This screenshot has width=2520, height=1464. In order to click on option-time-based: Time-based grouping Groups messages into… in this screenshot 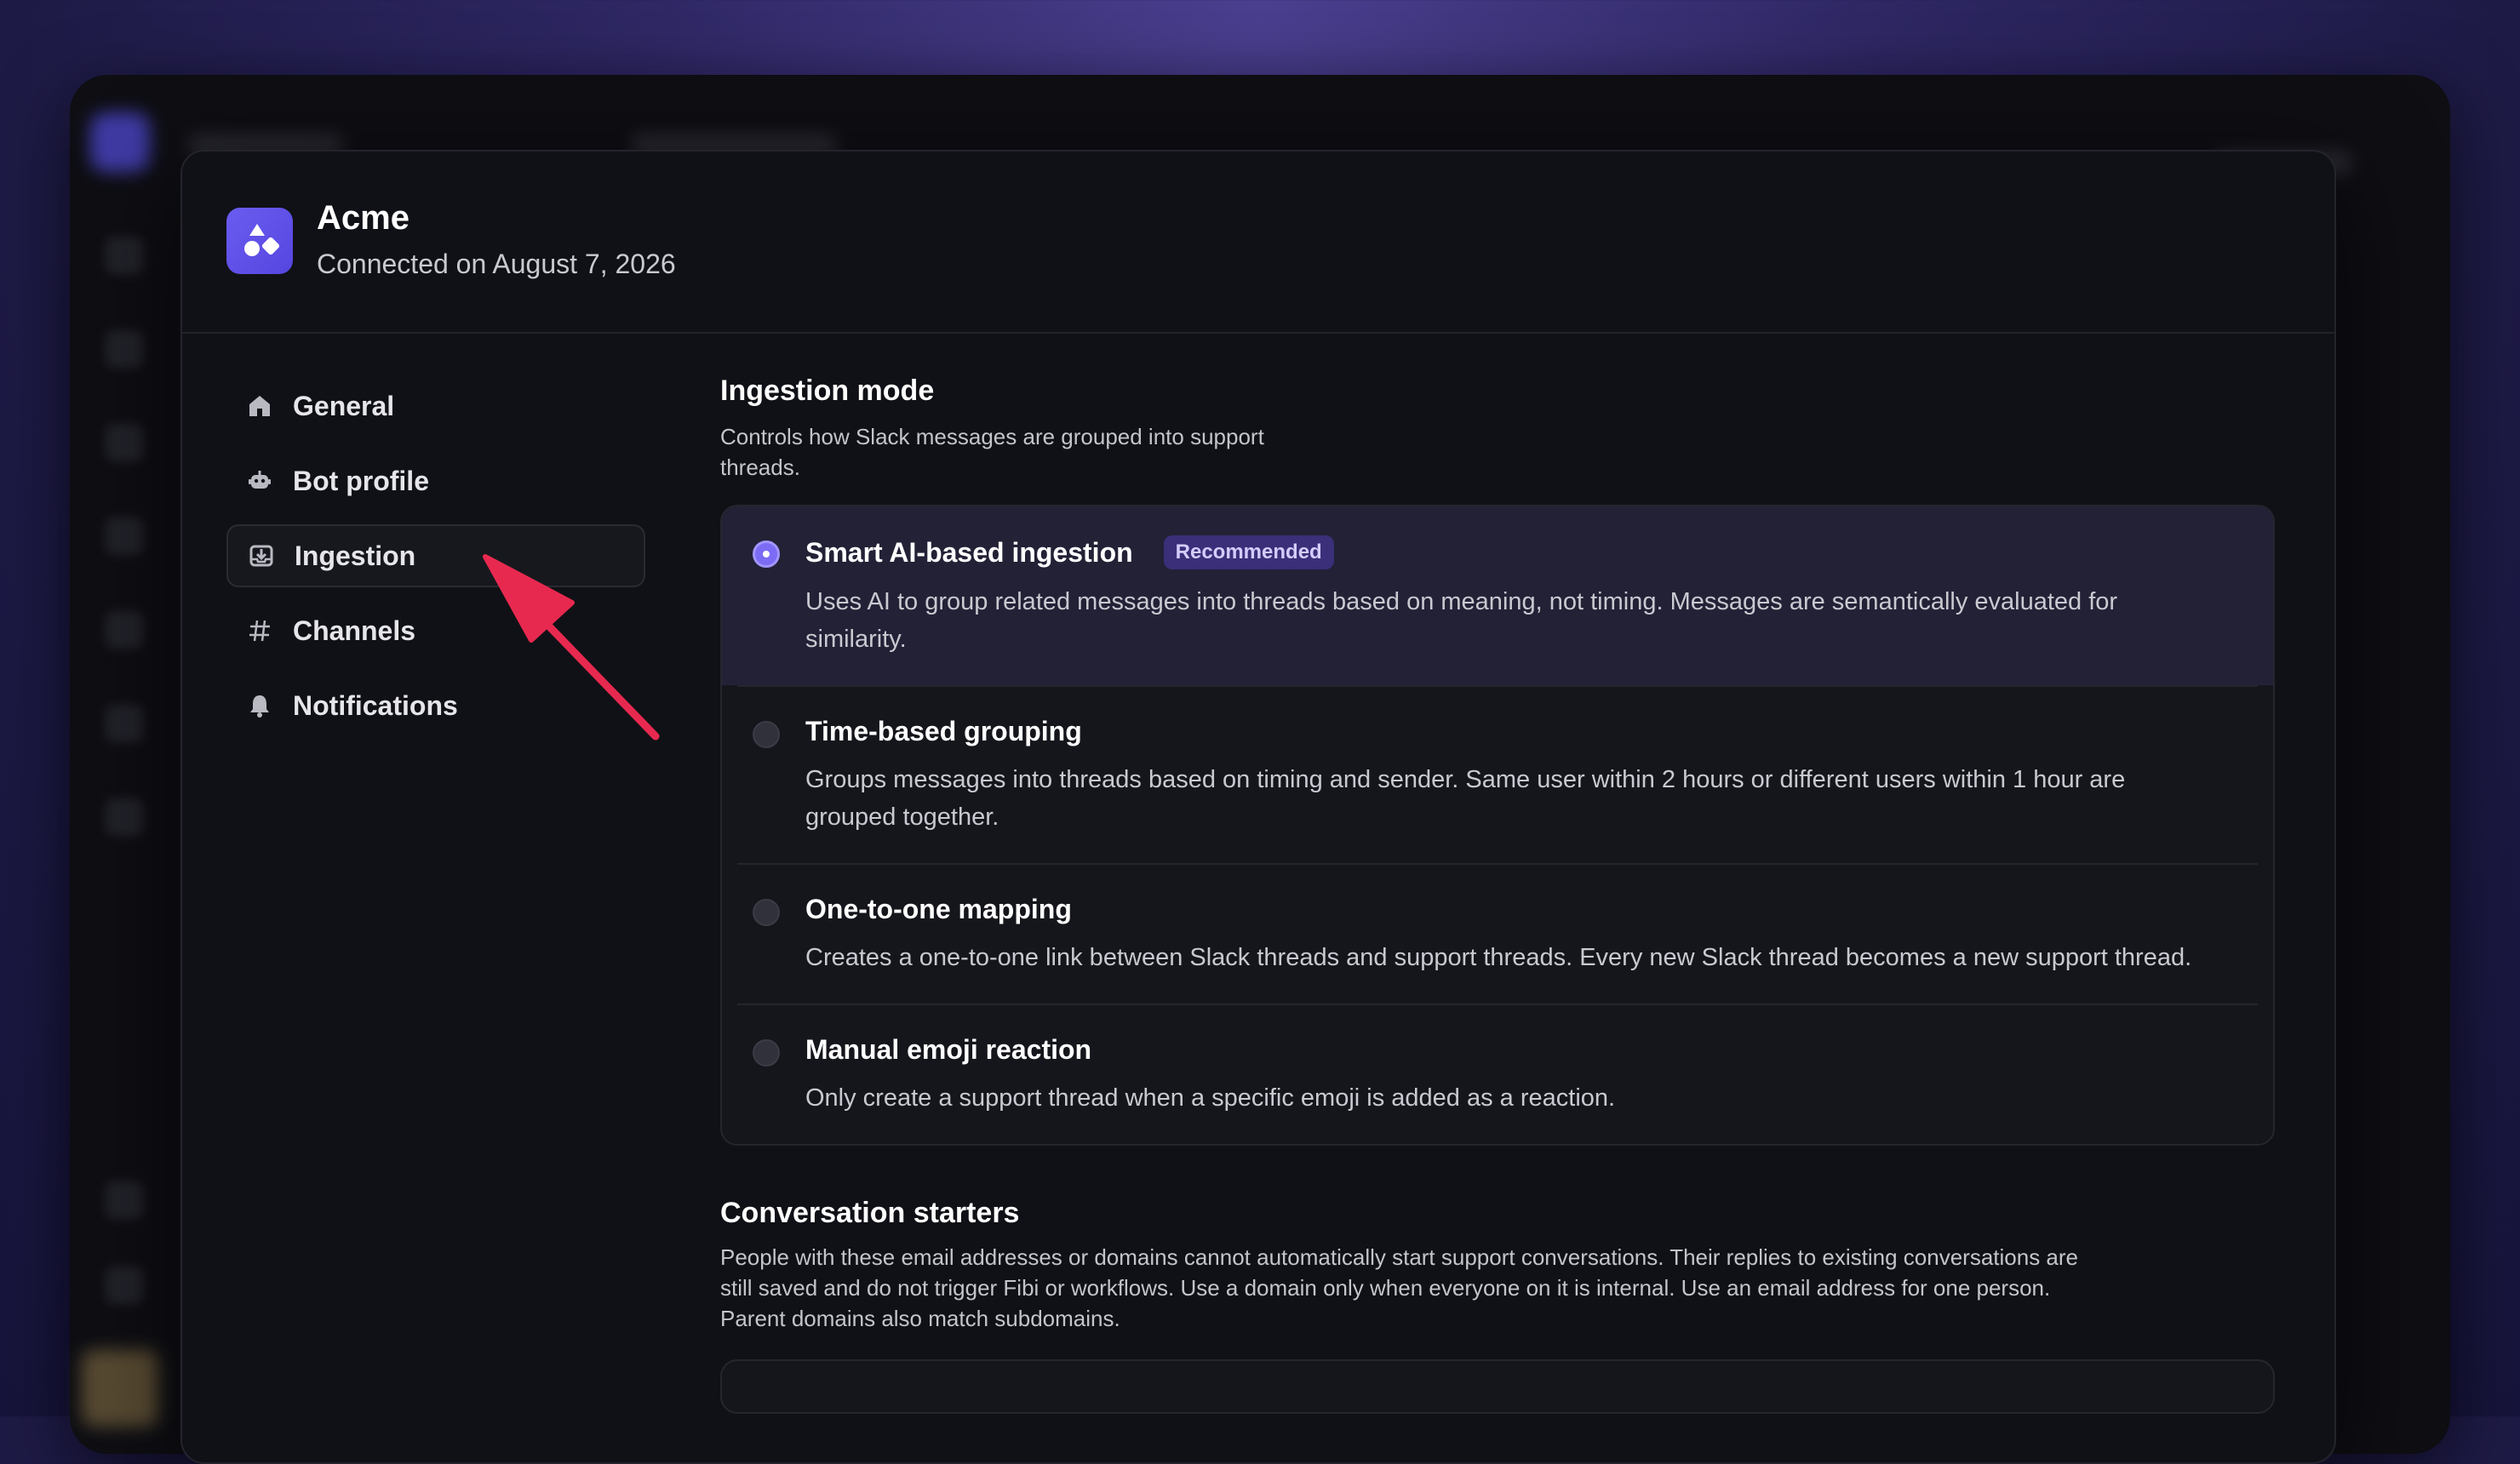, I will do `click(1497, 774)`.